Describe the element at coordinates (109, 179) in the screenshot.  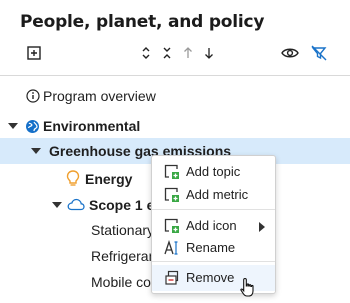
I see `tree-item-label: Energy` at that location.